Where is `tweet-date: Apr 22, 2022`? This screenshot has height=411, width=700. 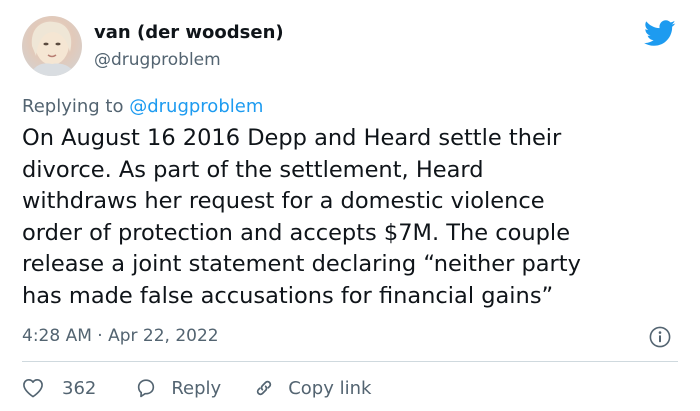 tweet-date: Apr 22, 2022 is located at coordinates (163, 336).